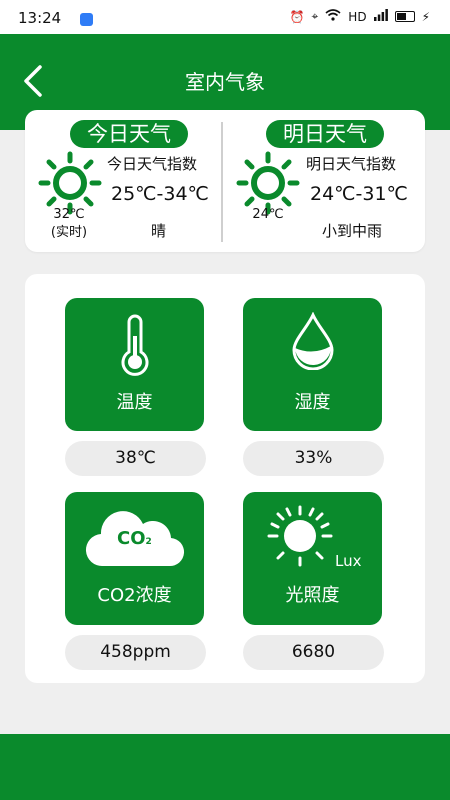 The height and width of the screenshot is (800, 450). What do you see at coordinates (160, 194) in the screenshot?
I see `today-temp-range: 25℃-34℃` at bounding box center [160, 194].